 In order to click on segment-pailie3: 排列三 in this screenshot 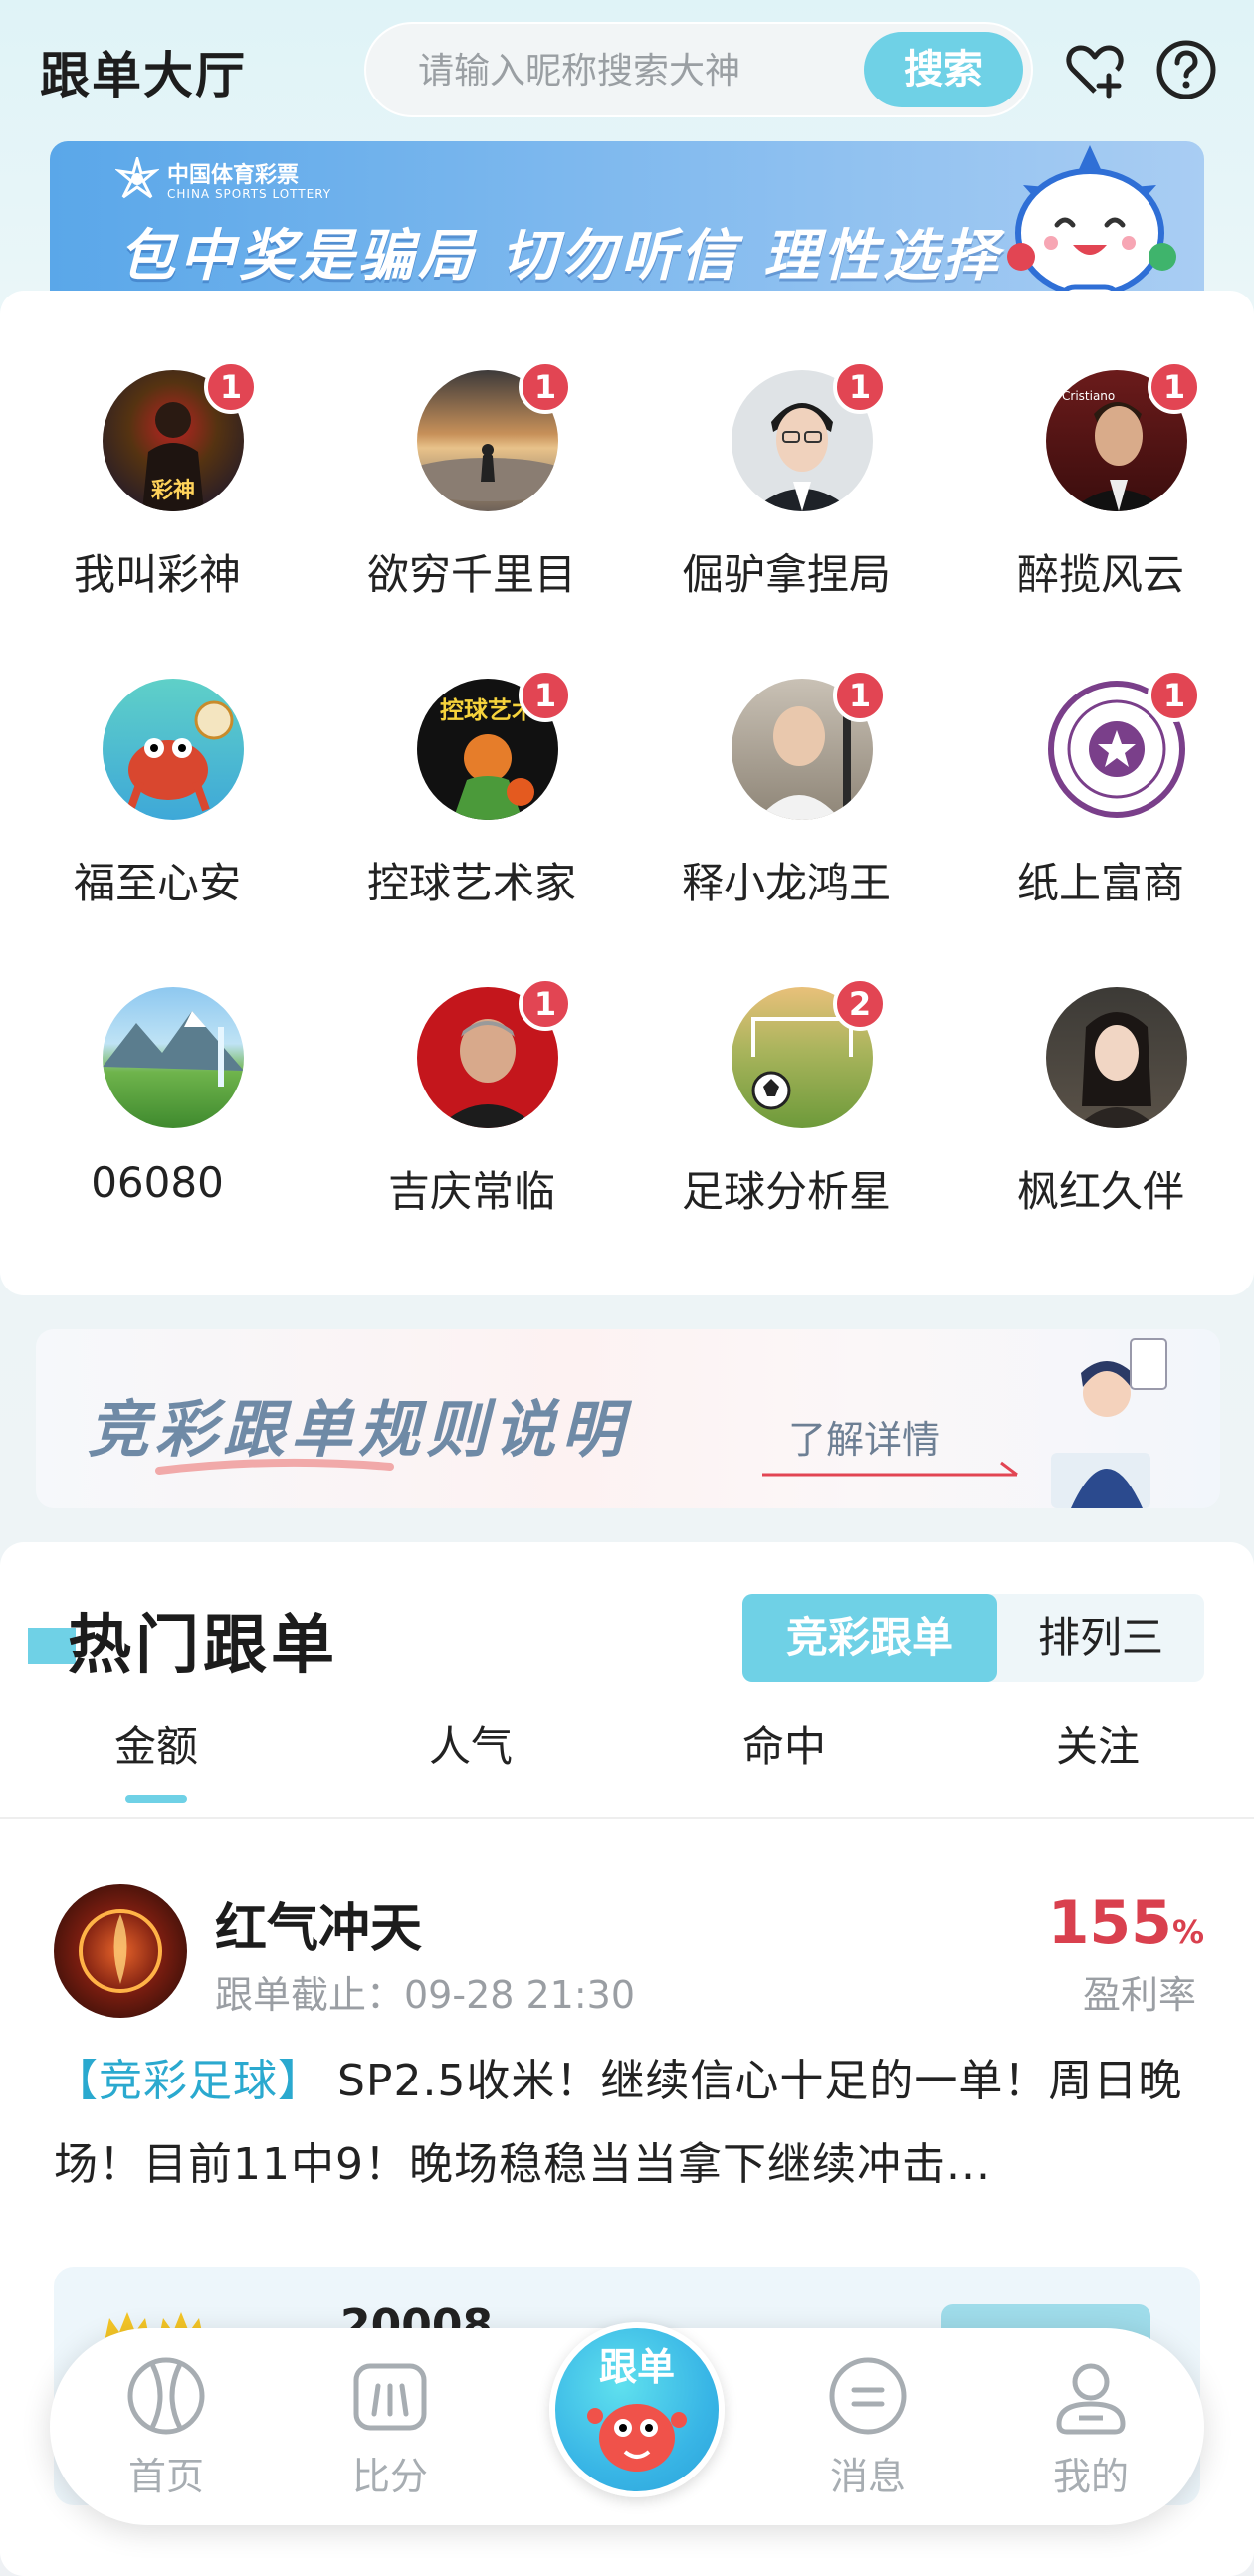, I will do `click(1100, 1638)`.